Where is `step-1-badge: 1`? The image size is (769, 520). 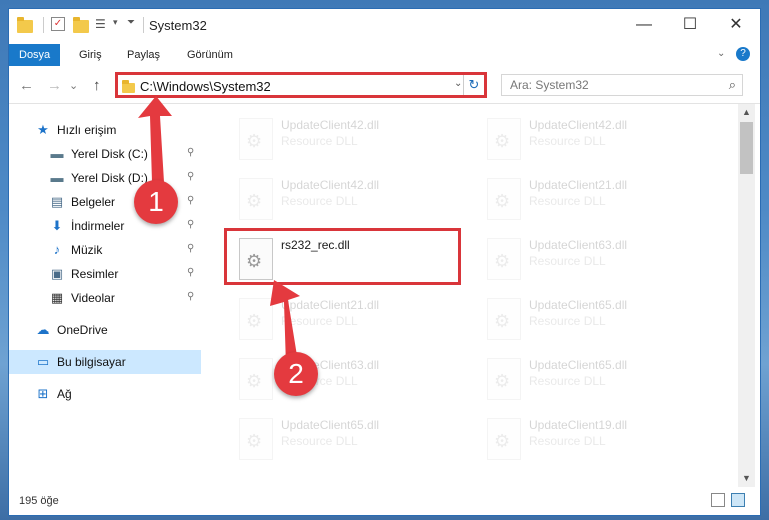 step-1-badge: 1 is located at coordinates (156, 202).